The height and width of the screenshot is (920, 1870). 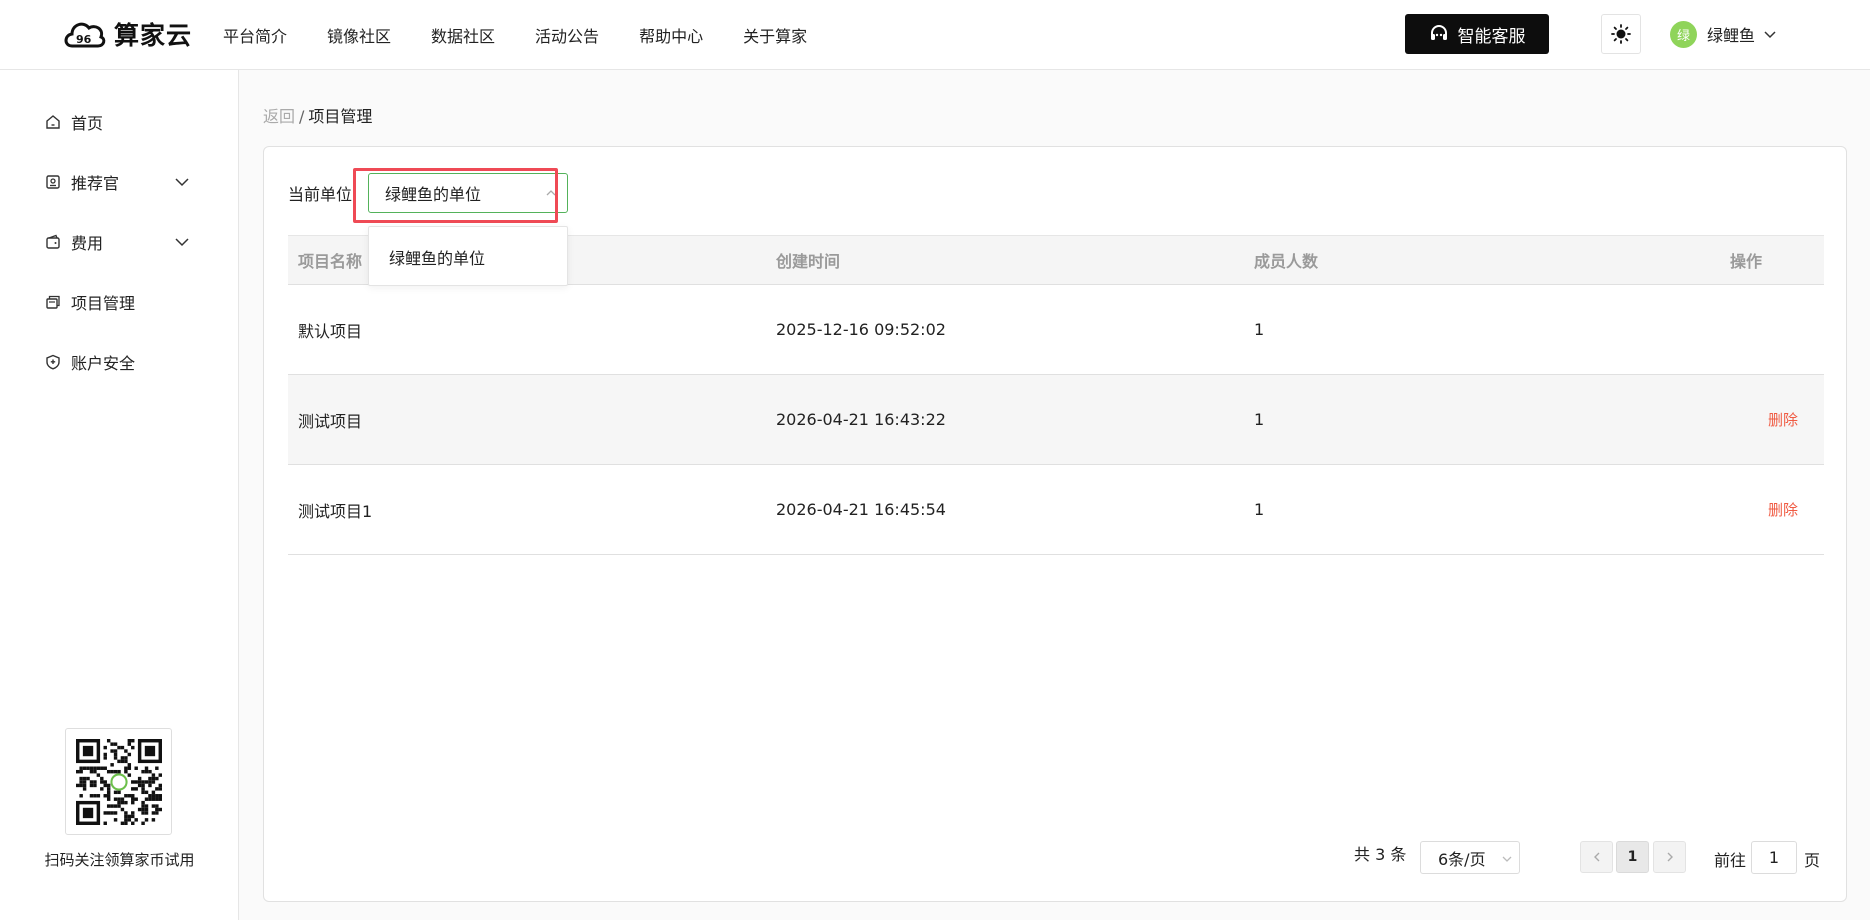 I want to click on page-size-value: 6条/页, so click(x=1462, y=859).